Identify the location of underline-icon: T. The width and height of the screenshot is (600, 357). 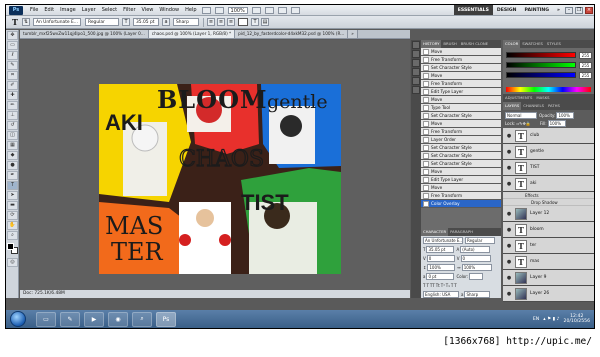
(452, 285).